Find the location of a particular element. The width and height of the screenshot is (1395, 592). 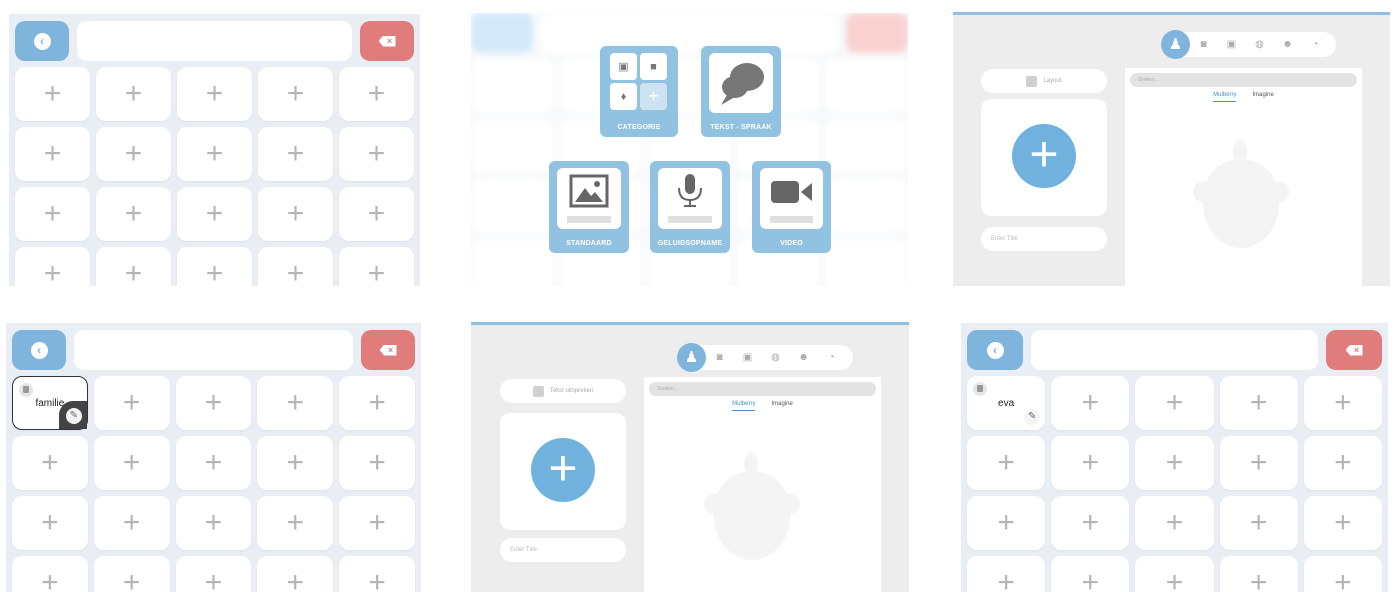

speak-text-button: Tekst uitspreken is located at coordinates (563, 391).